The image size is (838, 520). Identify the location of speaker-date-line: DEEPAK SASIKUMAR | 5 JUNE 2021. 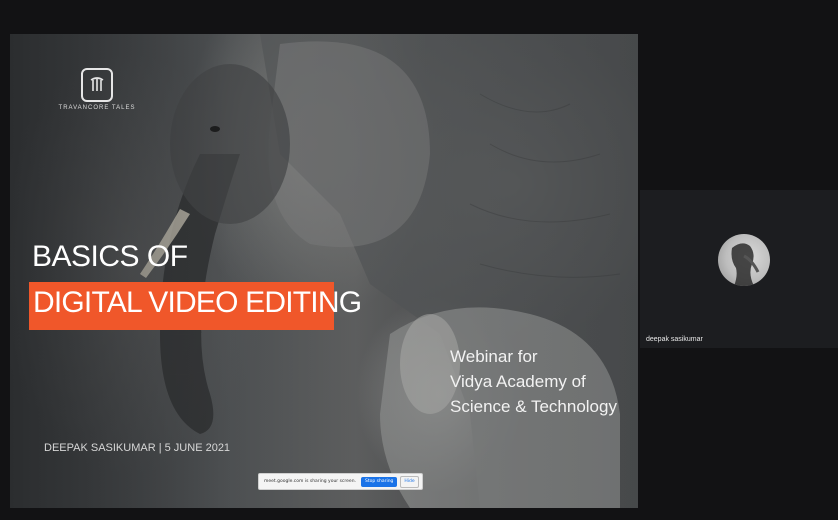
(137, 448).